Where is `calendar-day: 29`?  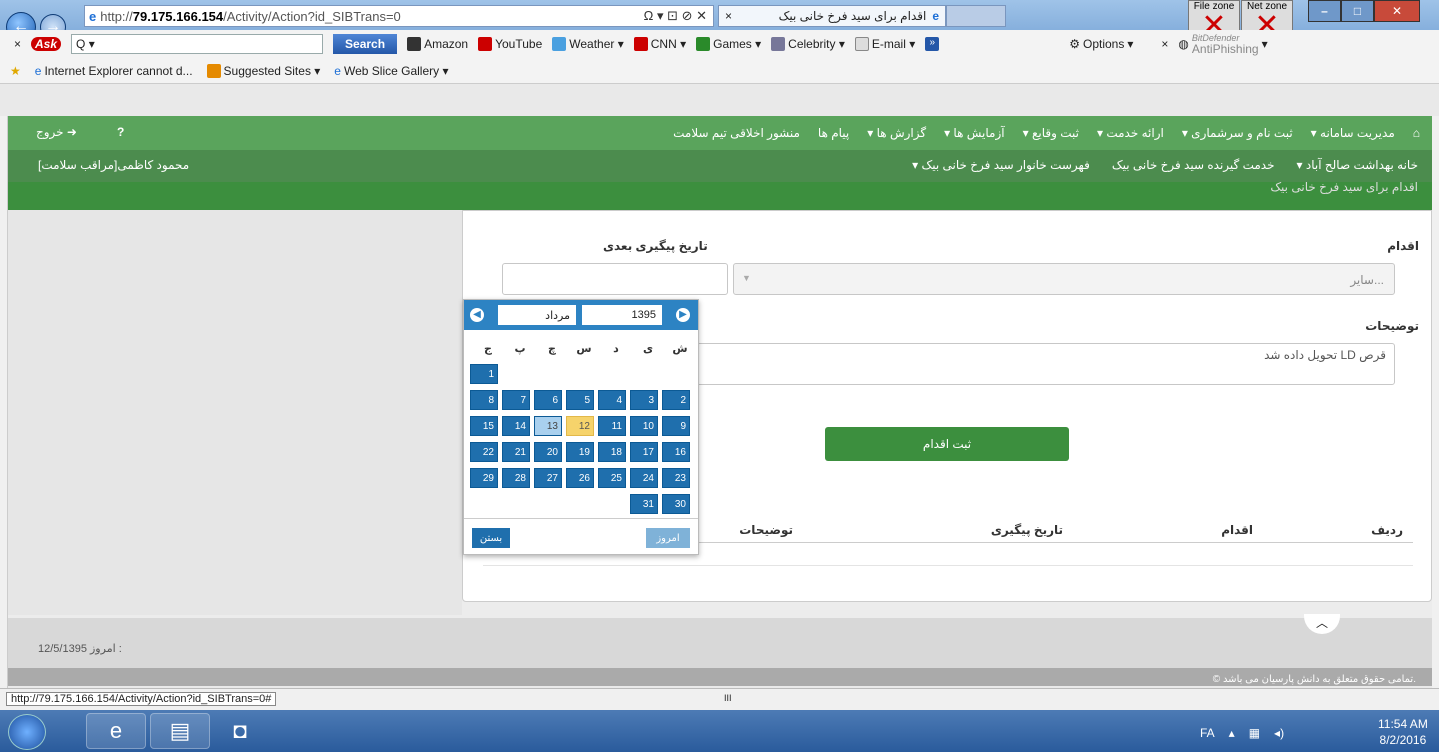
calendar-day: 29 is located at coordinates (484, 478).